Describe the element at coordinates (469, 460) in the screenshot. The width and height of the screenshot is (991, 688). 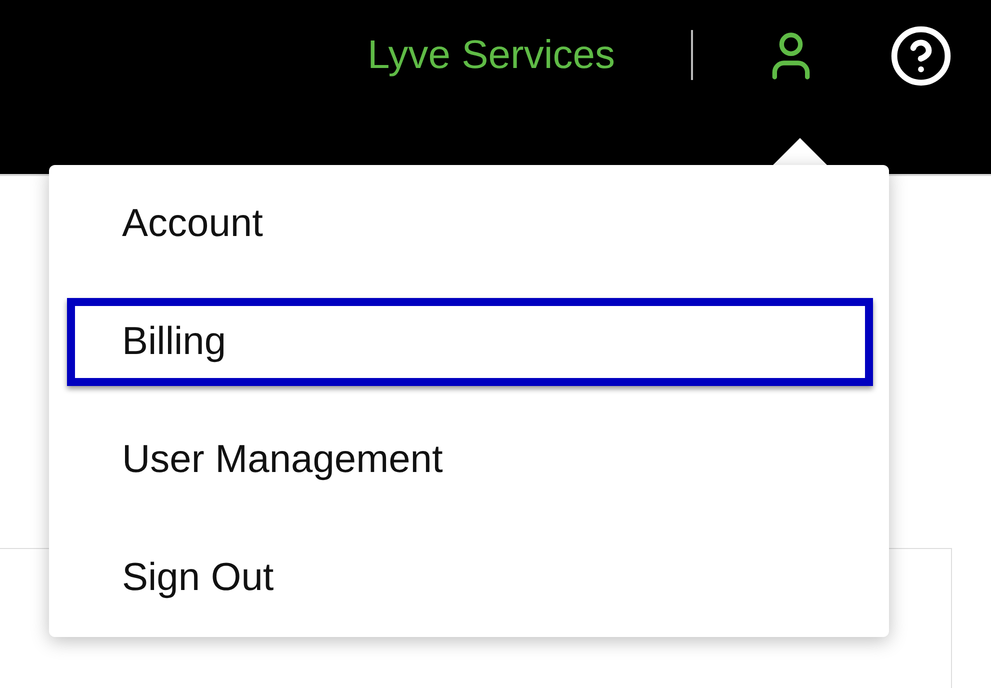
I see `menu-item: User Management` at that location.